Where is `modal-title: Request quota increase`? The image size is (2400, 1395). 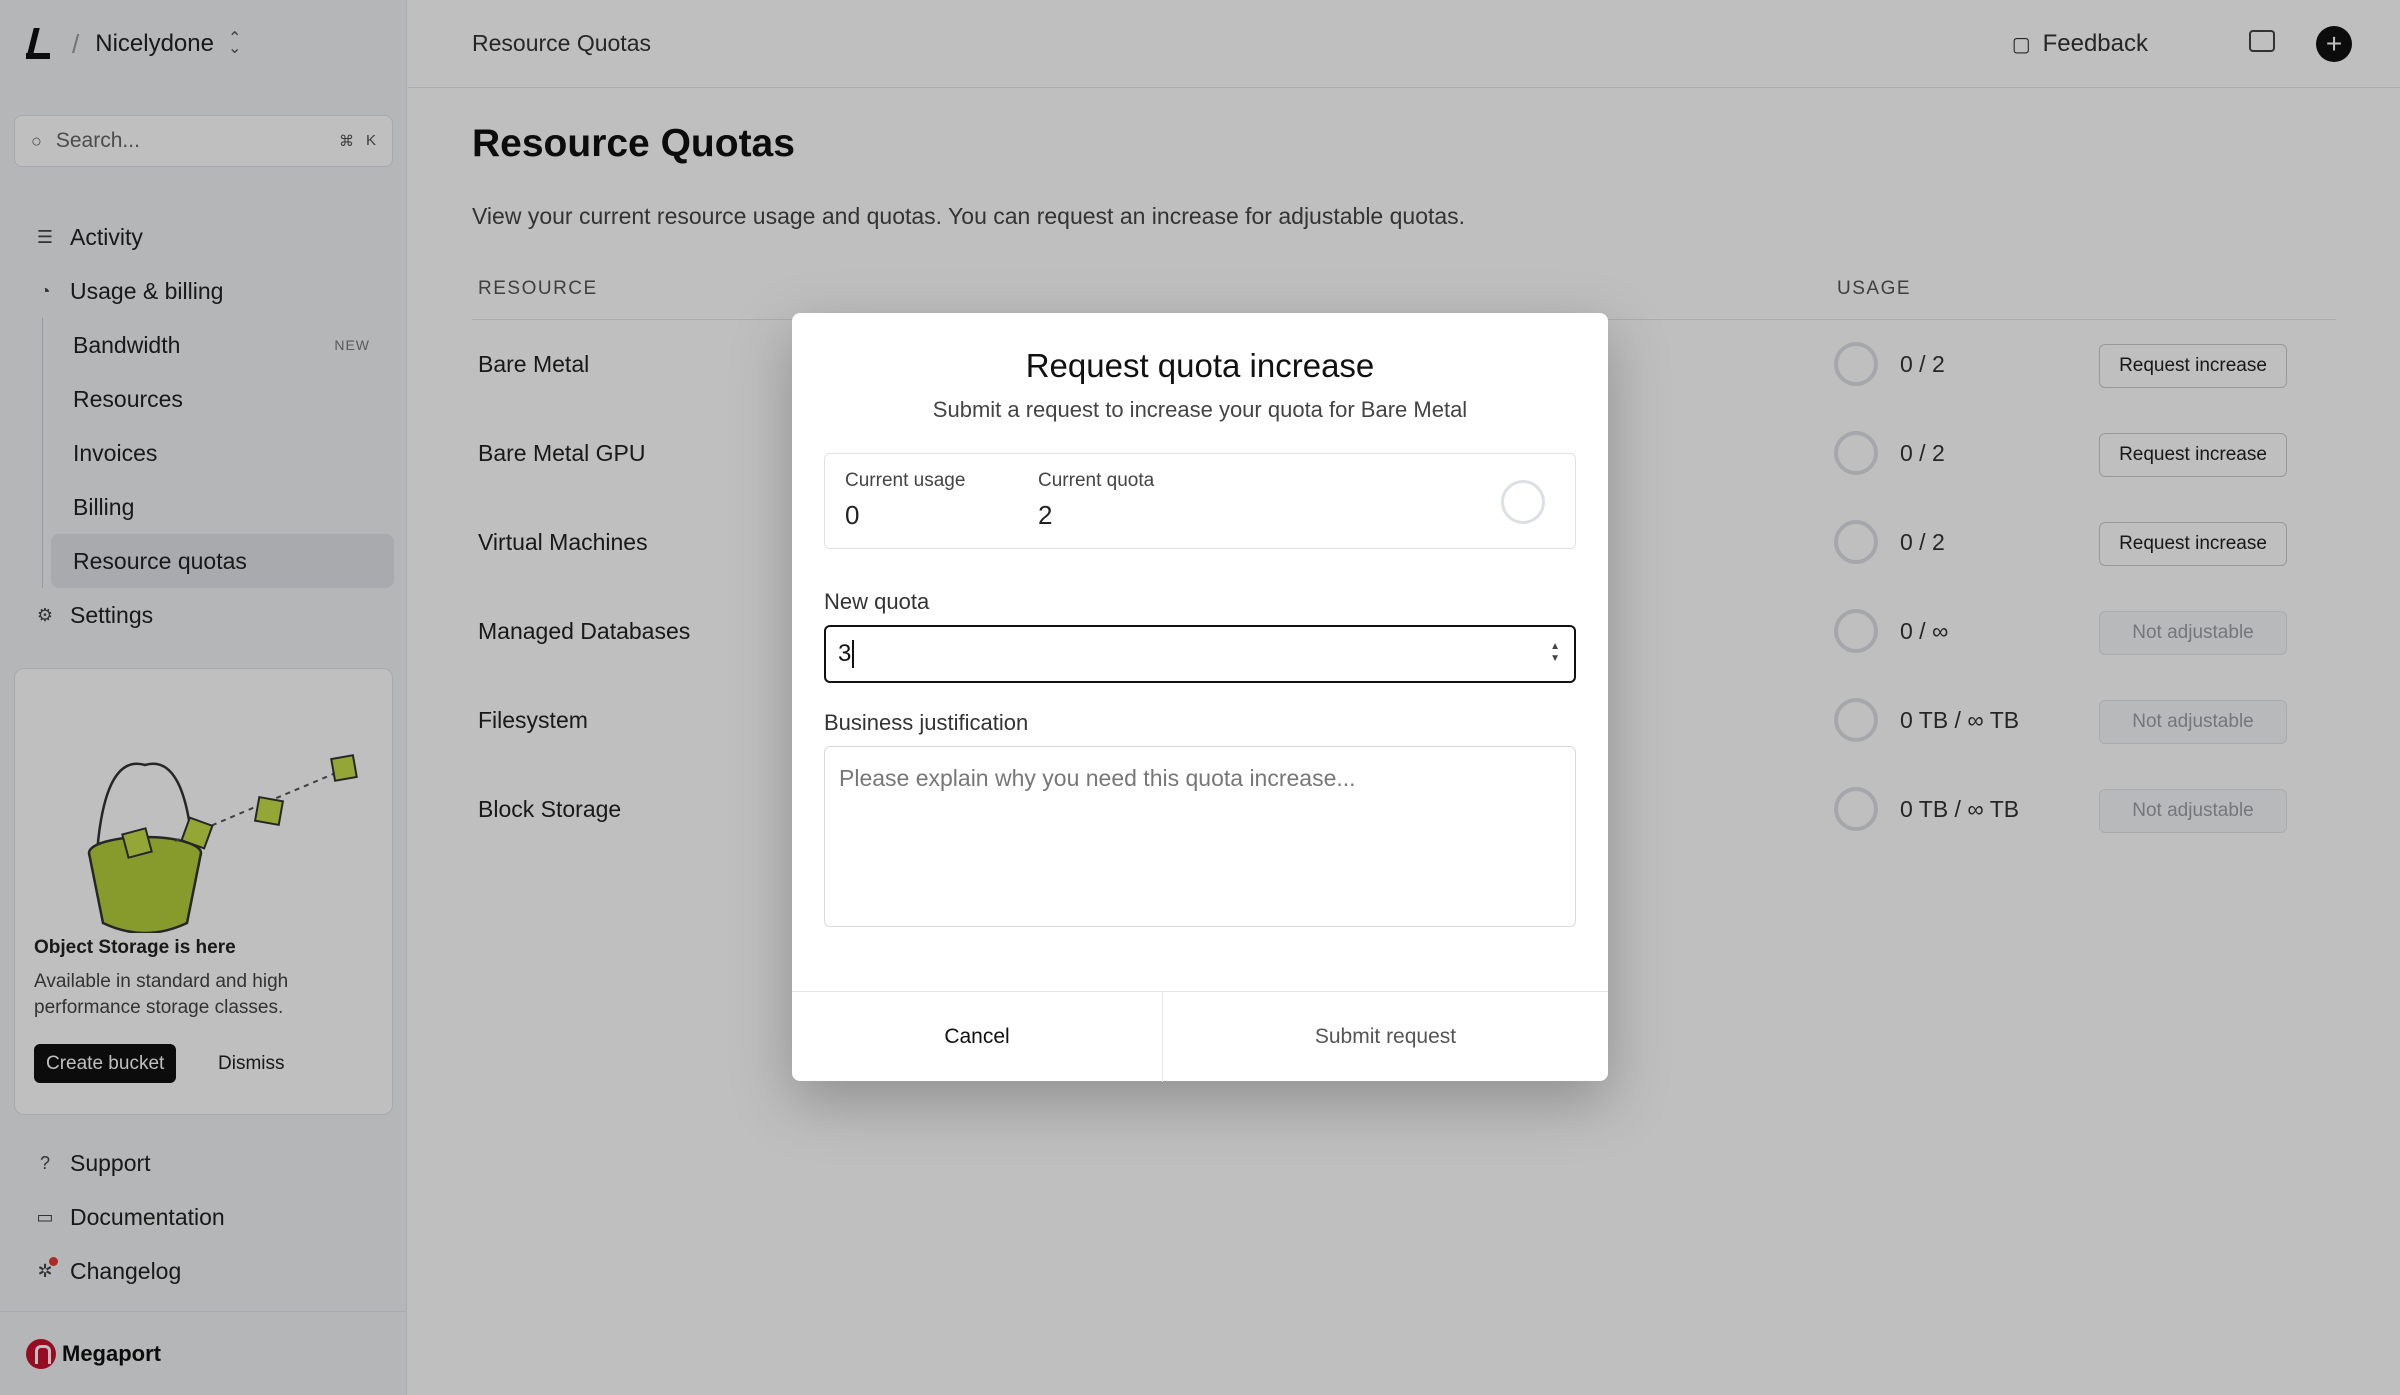
modal-title: Request quota increase is located at coordinates (1200, 365).